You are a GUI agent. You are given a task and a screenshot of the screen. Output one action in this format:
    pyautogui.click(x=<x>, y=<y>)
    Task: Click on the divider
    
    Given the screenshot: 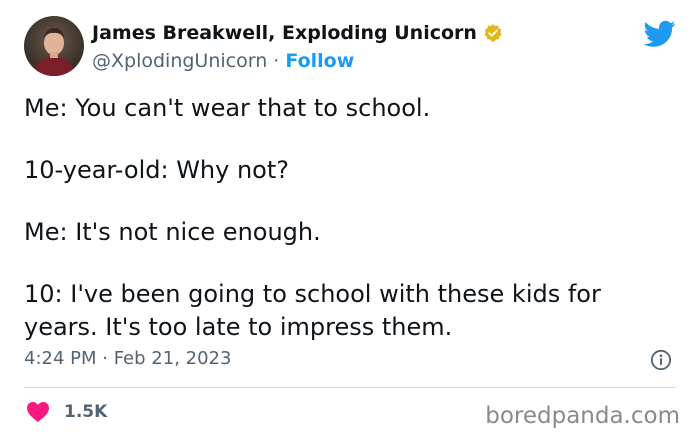 What is the action you would take?
    pyautogui.click(x=350, y=387)
    